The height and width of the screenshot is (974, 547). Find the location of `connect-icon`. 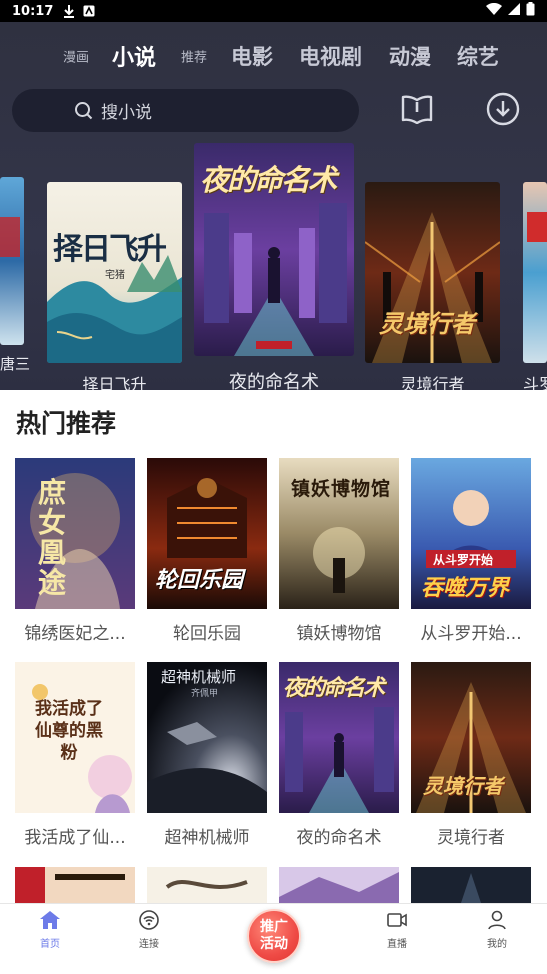

connect-icon is located at coordinates (149, 921).